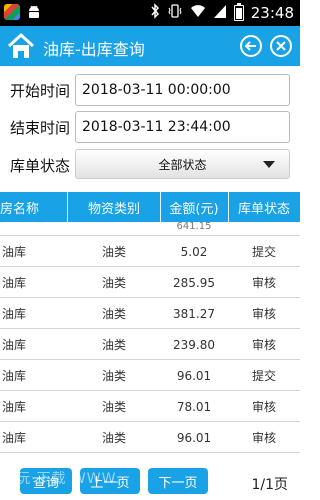 This screenshot has width=320, height=500. I want to click on notification-icons, so click(23, 12).